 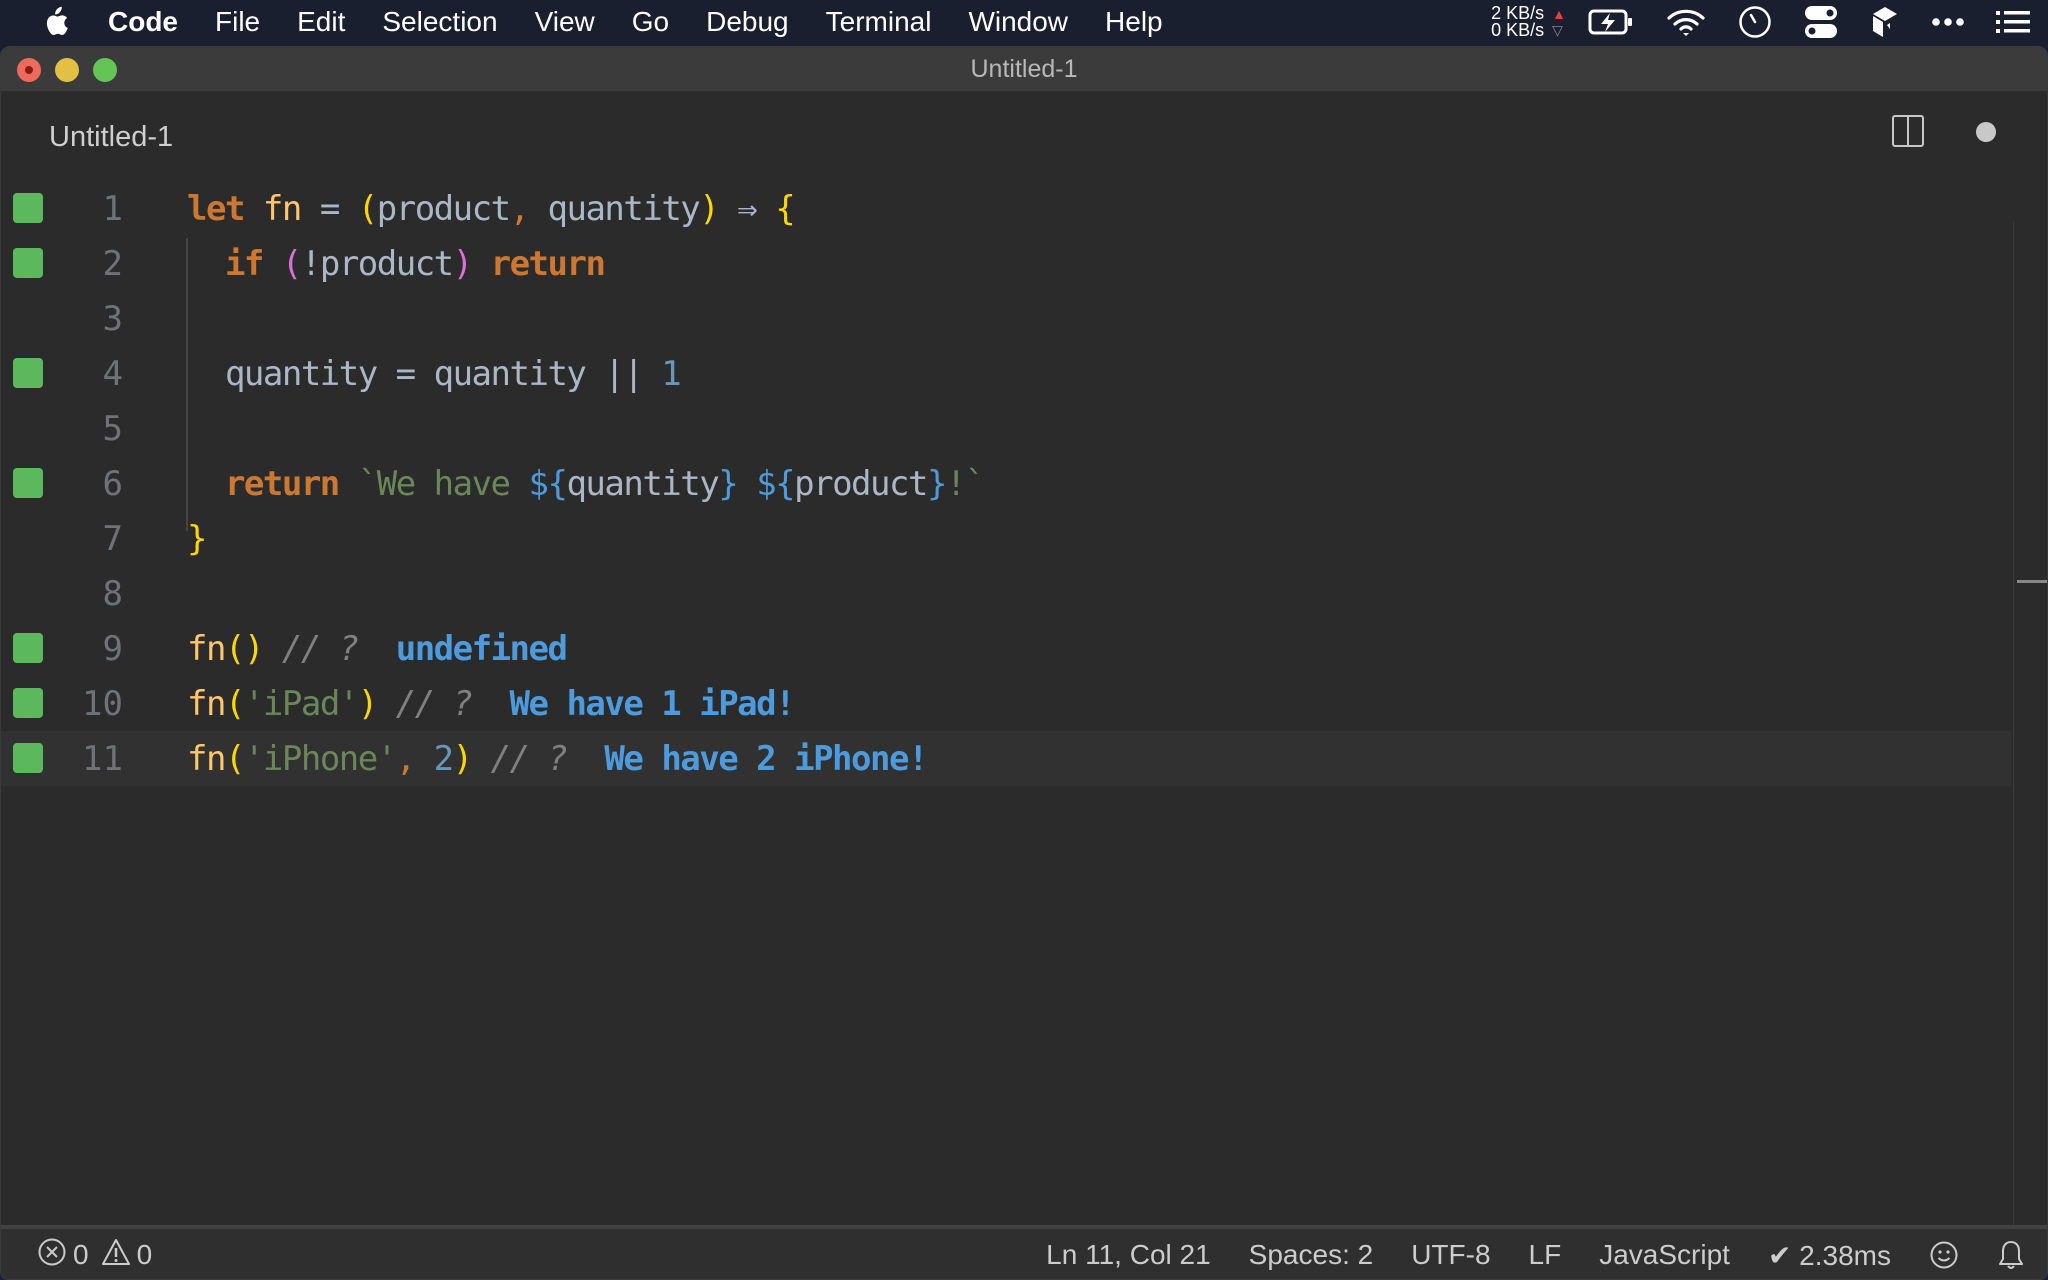 I want to click on title-bar: Untitled-1, so click(x=1024, y=69).